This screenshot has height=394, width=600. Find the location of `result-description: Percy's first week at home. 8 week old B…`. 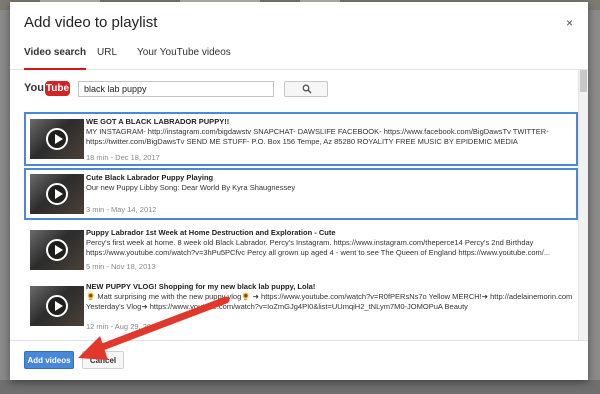

result-description: Percy's first week at home. 8 week old B… is located at coordinates (318, 247).